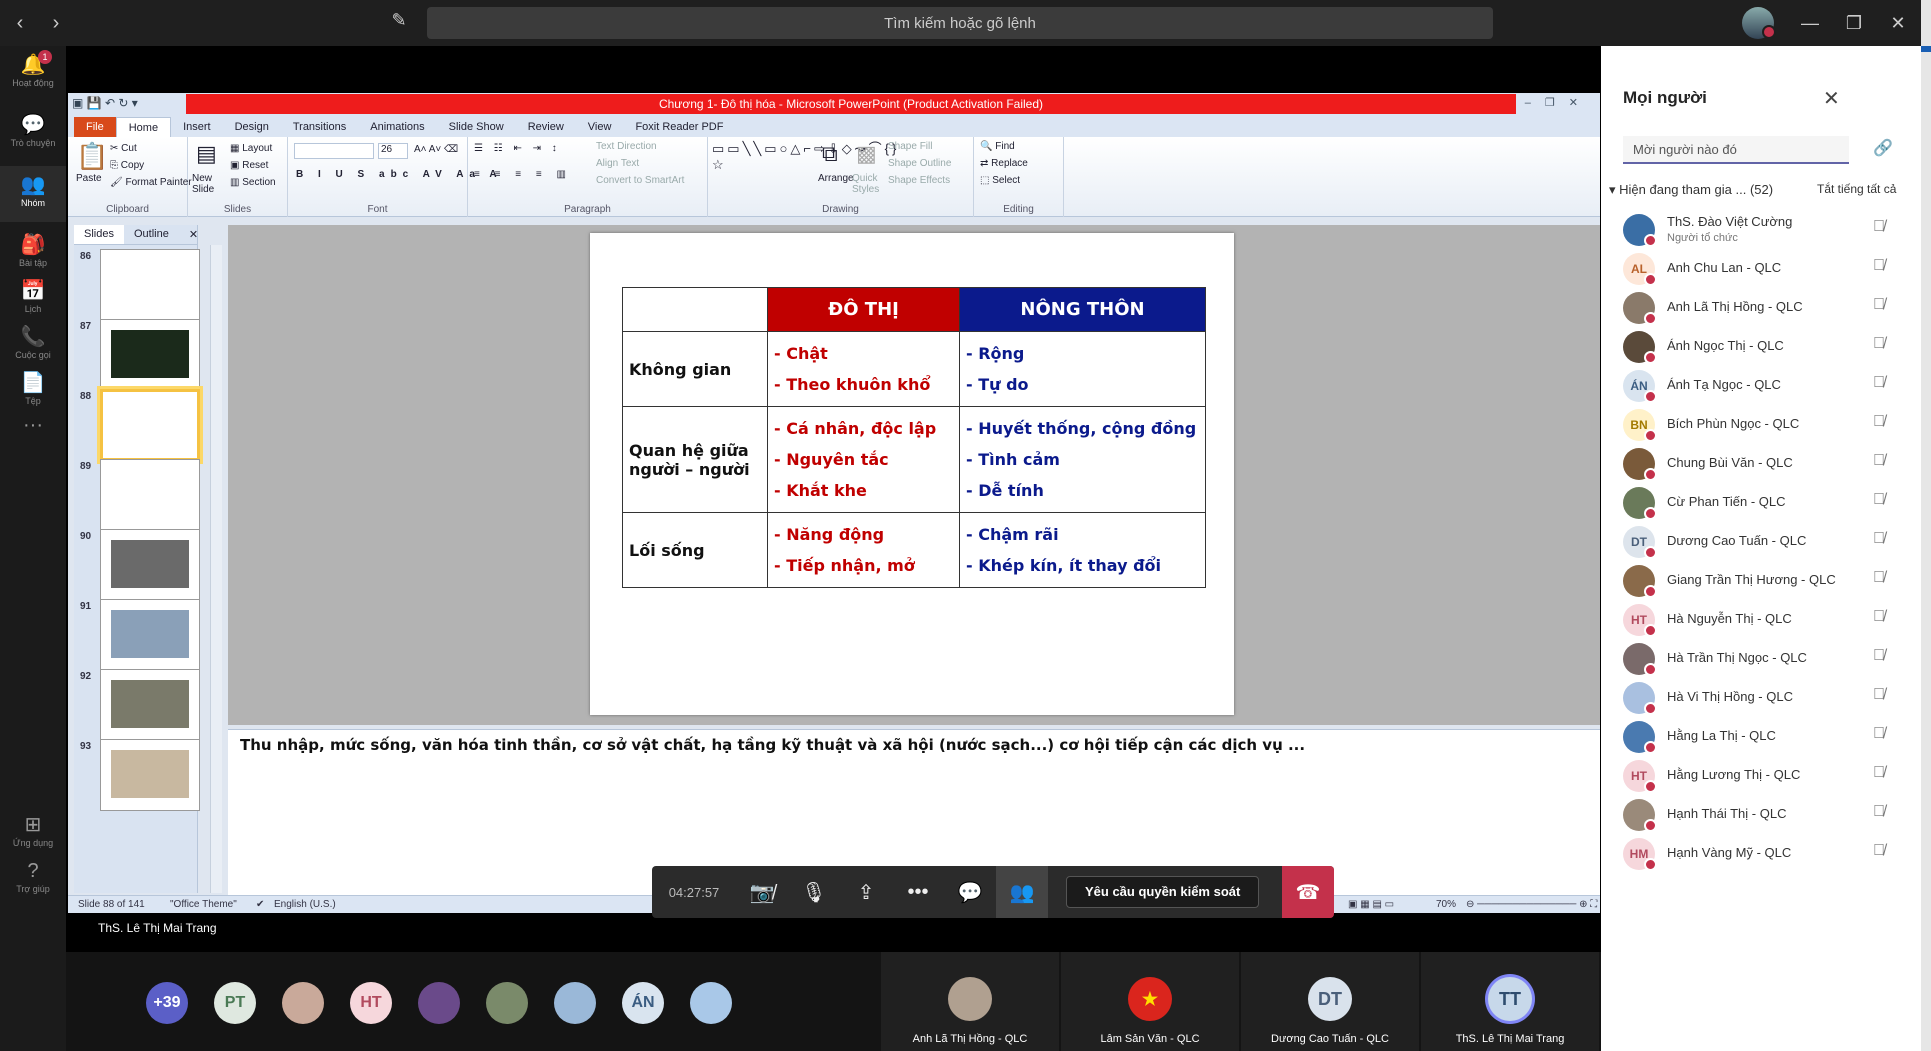 Image resolution: width=1931 pixels, height=1051 pixels. Describe the element at coordinates (1510, 1001) in the screenshot. I see `participant-tile: TT ThS. Lê Thị Mai Trang` at that location.